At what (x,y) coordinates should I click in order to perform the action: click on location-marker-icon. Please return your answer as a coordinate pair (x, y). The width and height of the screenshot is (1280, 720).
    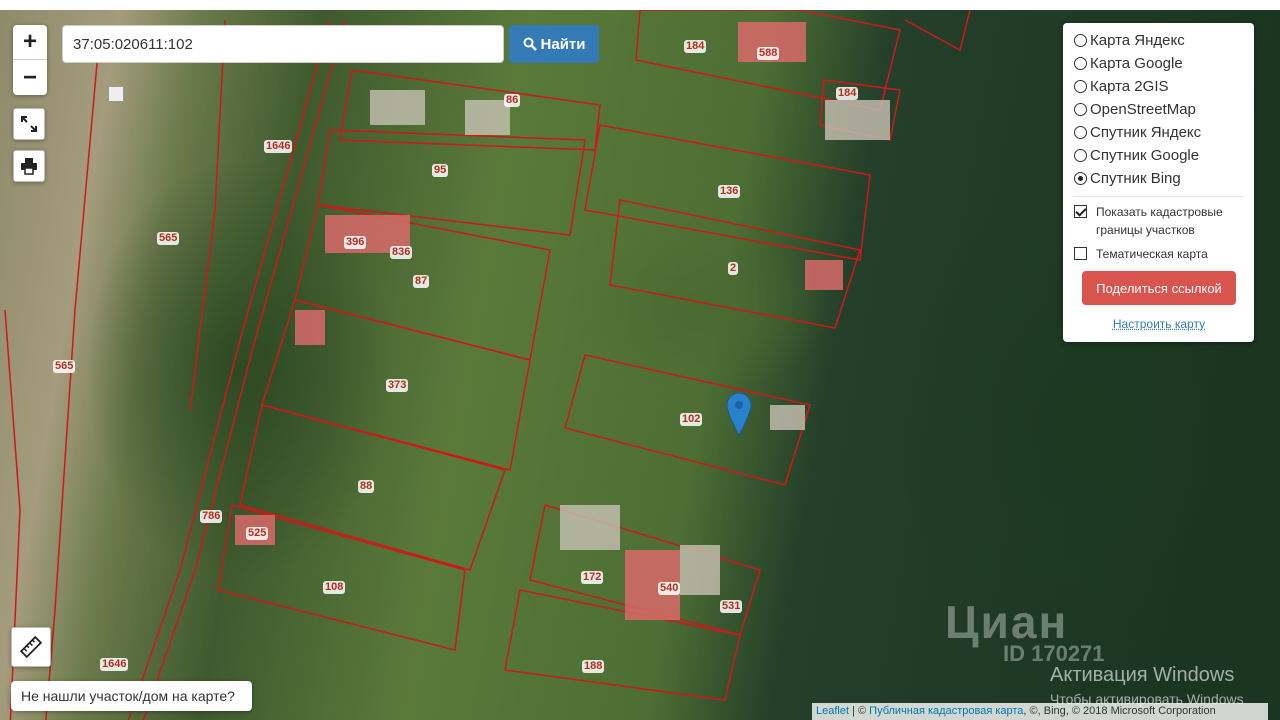
    Looking at the image, I should click on (739, 414).